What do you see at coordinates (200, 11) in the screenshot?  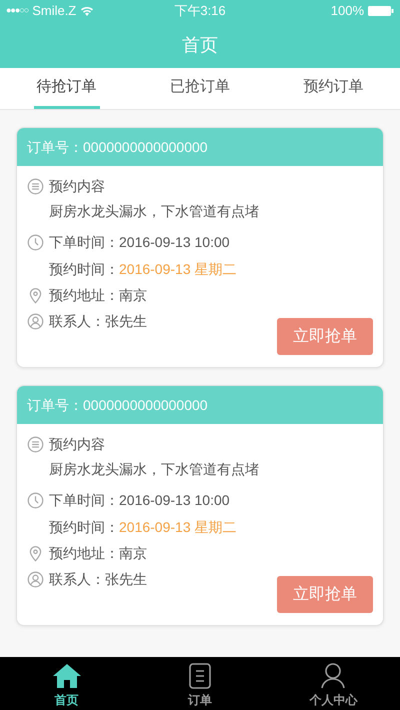 I see `clock-time: 下午3:16` at bounding box center [200, 11].